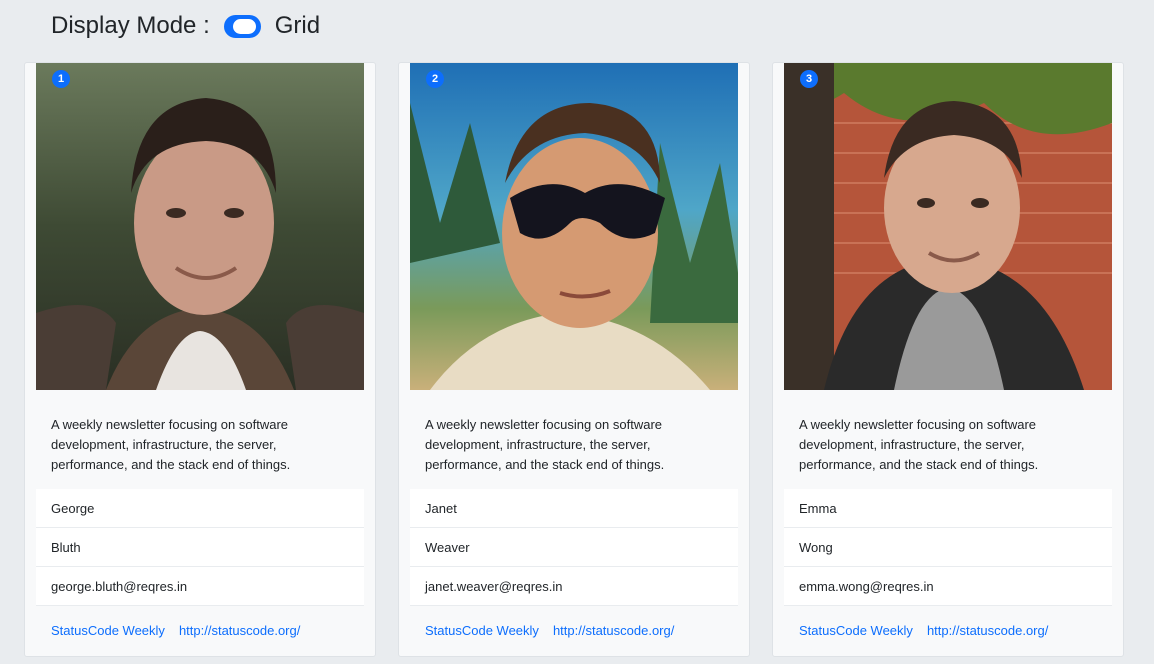 This screenshot has height=664, width=1154. I want to click on user-details-list: Janet Weaver janet.weaver@reqres.in, so click(574, 547).